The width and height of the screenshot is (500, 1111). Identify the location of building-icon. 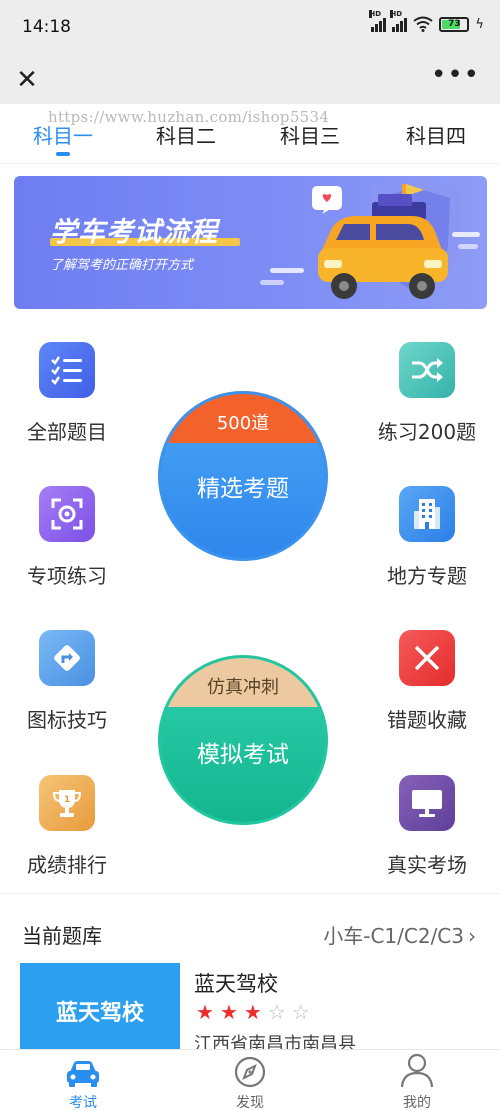
(427, 514).